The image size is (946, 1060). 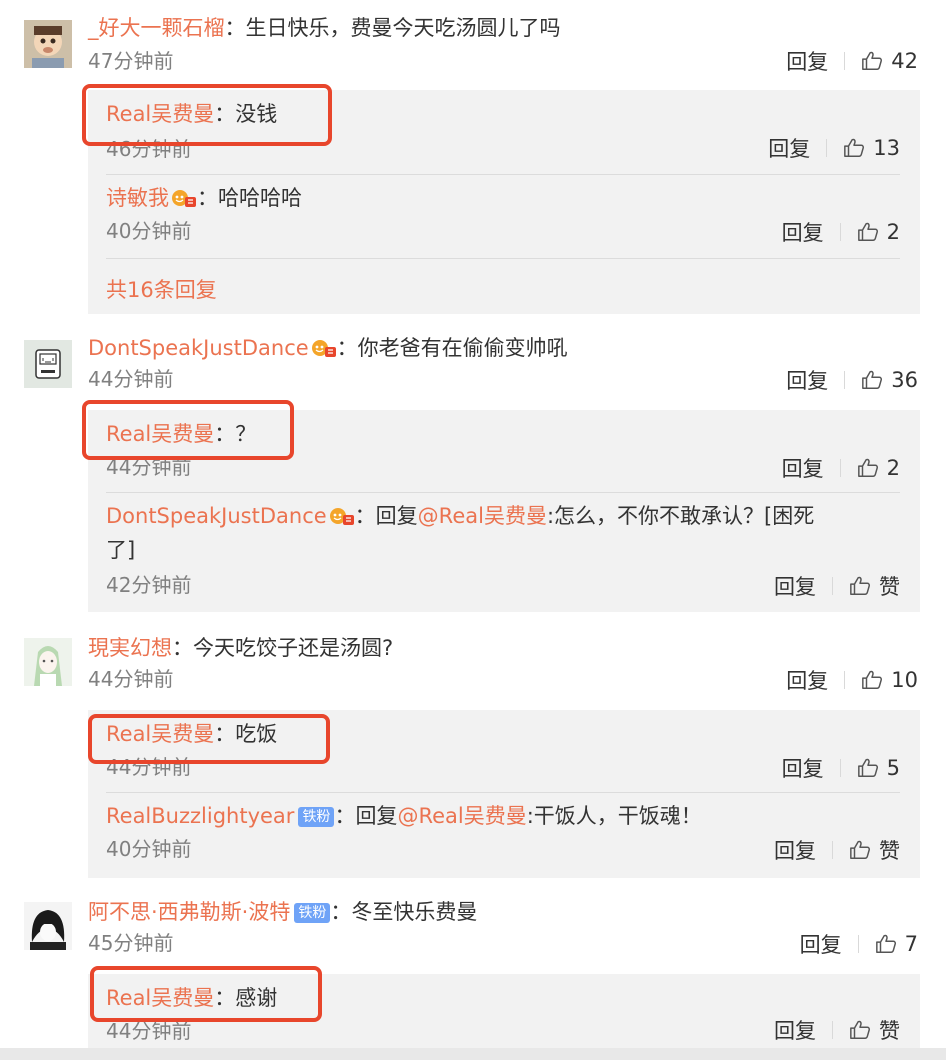 What do you see at coordinates (834, 148) in the screenshot?
I see `reply-actions: 回复 13` at bounding box center [834, 148].